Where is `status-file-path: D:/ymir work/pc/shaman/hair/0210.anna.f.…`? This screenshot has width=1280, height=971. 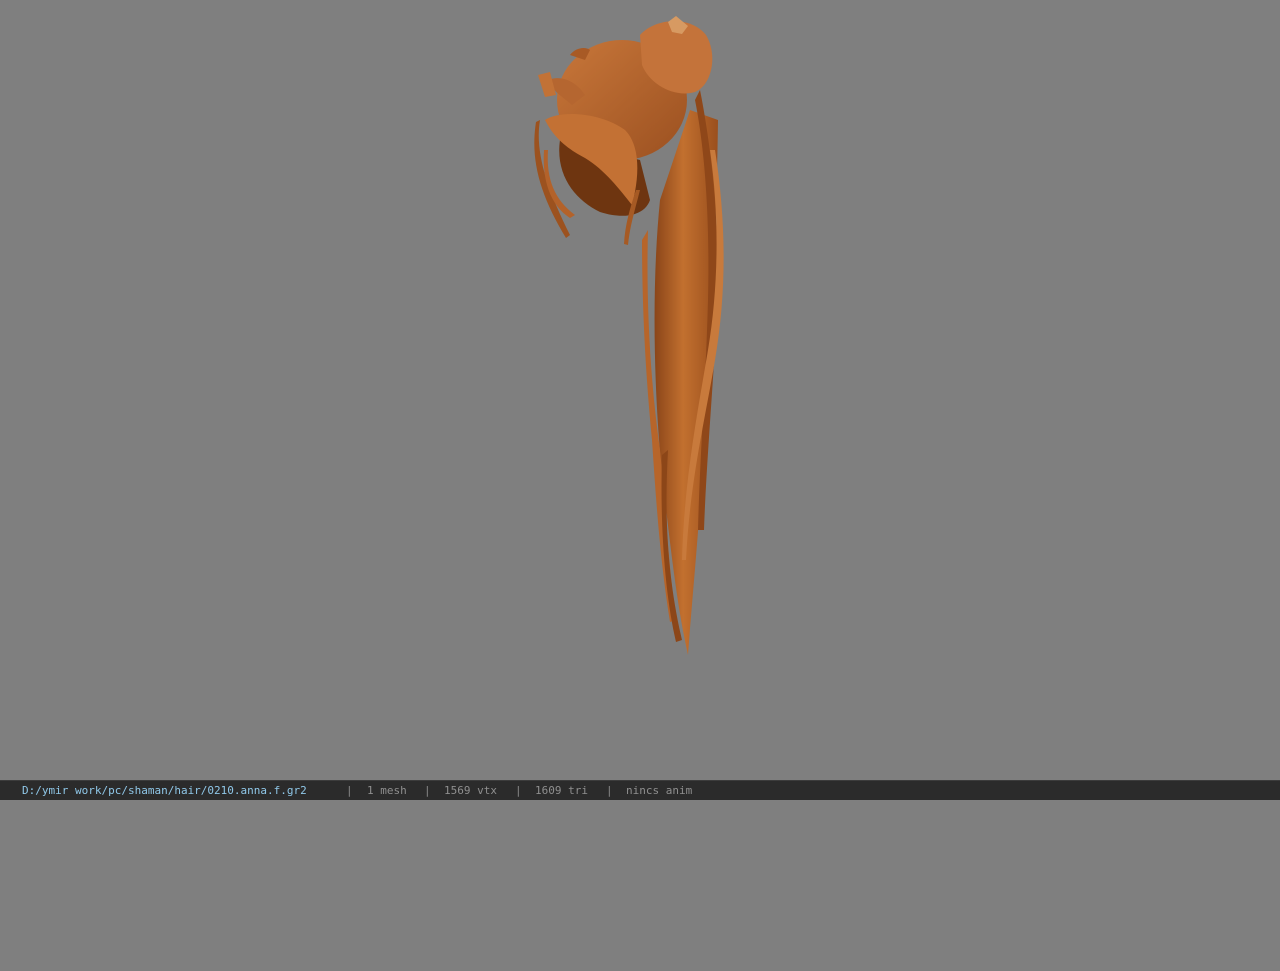
status-file-path: D:/ymir work/pc/shaman/hair/0210.anna.f.… is located at coordinates (164, 790).